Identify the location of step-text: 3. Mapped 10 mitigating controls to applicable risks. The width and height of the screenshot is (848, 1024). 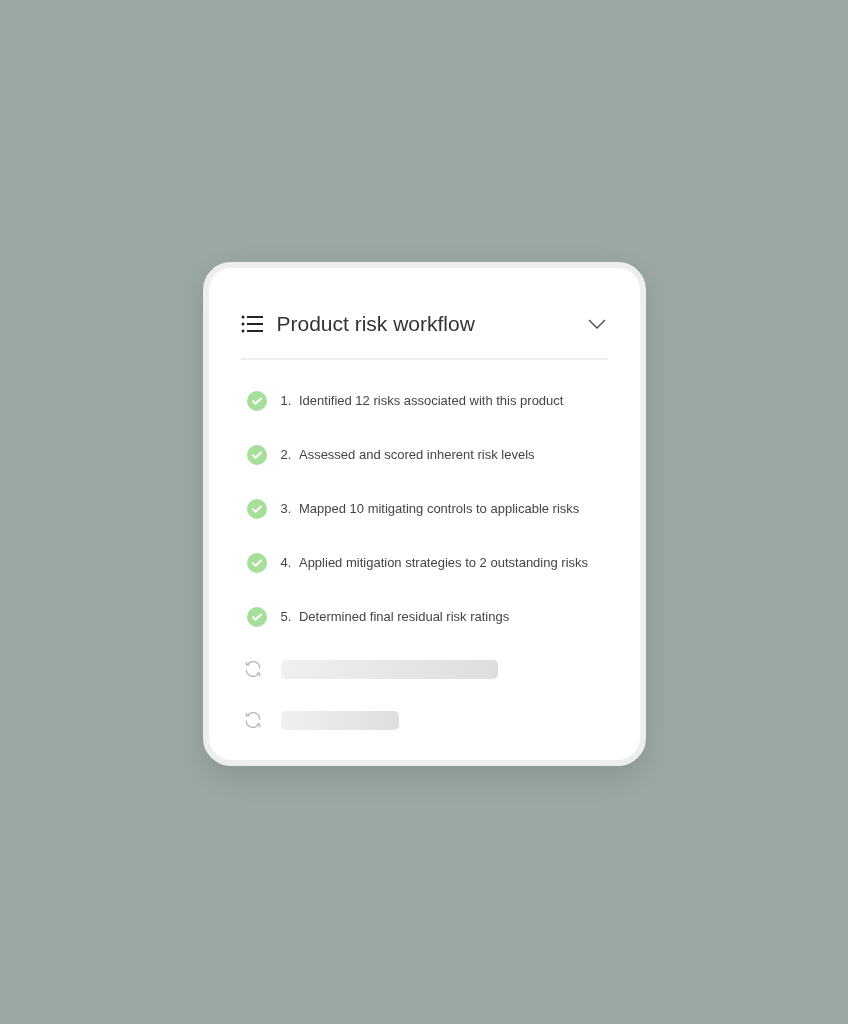
(430, 508).